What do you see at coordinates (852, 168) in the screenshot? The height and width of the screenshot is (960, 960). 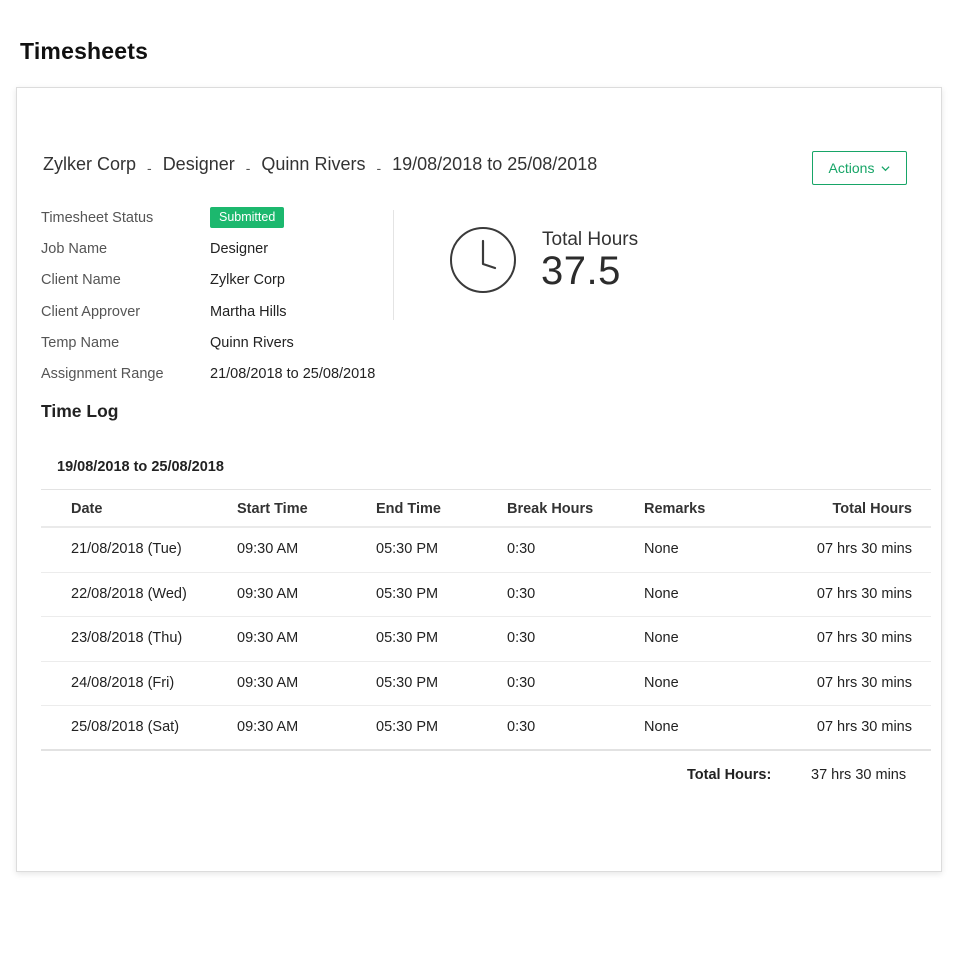 I see `actions-label: Actions` at bounding box center [852, 168].